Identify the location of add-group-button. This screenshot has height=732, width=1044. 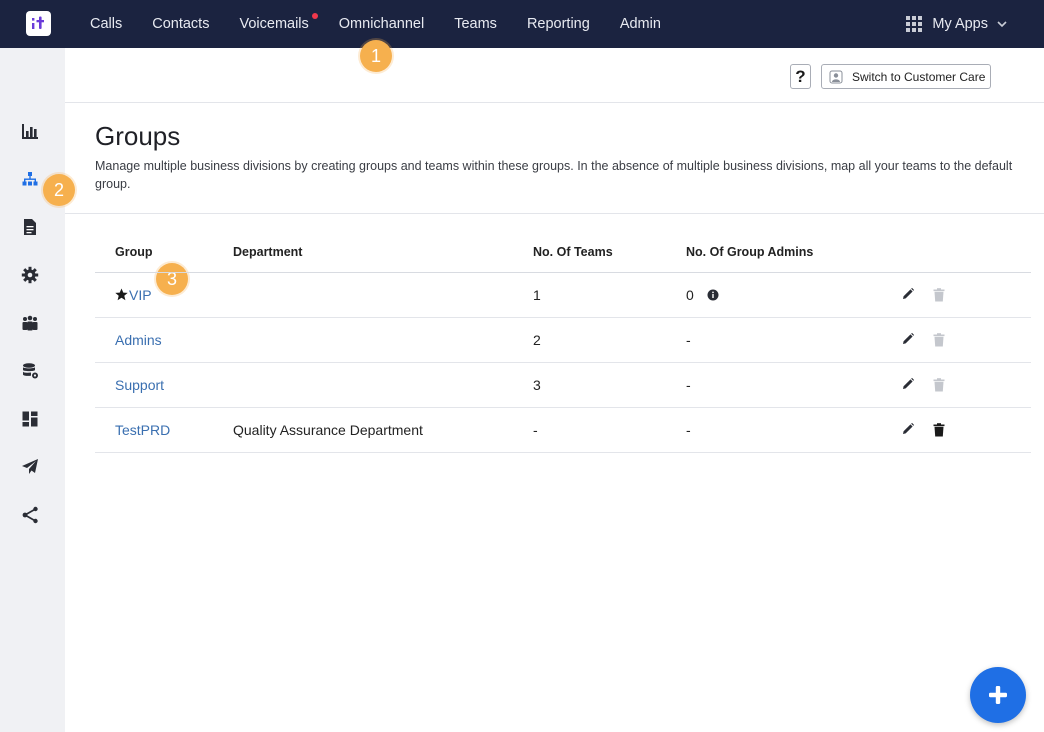
(998, 695).